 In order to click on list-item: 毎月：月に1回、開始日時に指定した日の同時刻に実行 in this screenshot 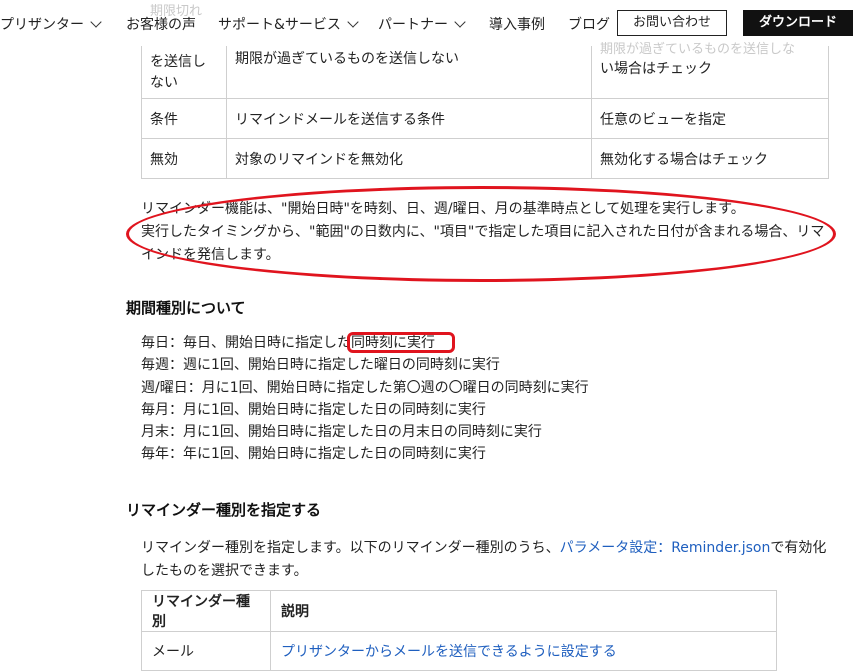, I will do `click(313, 409)`.